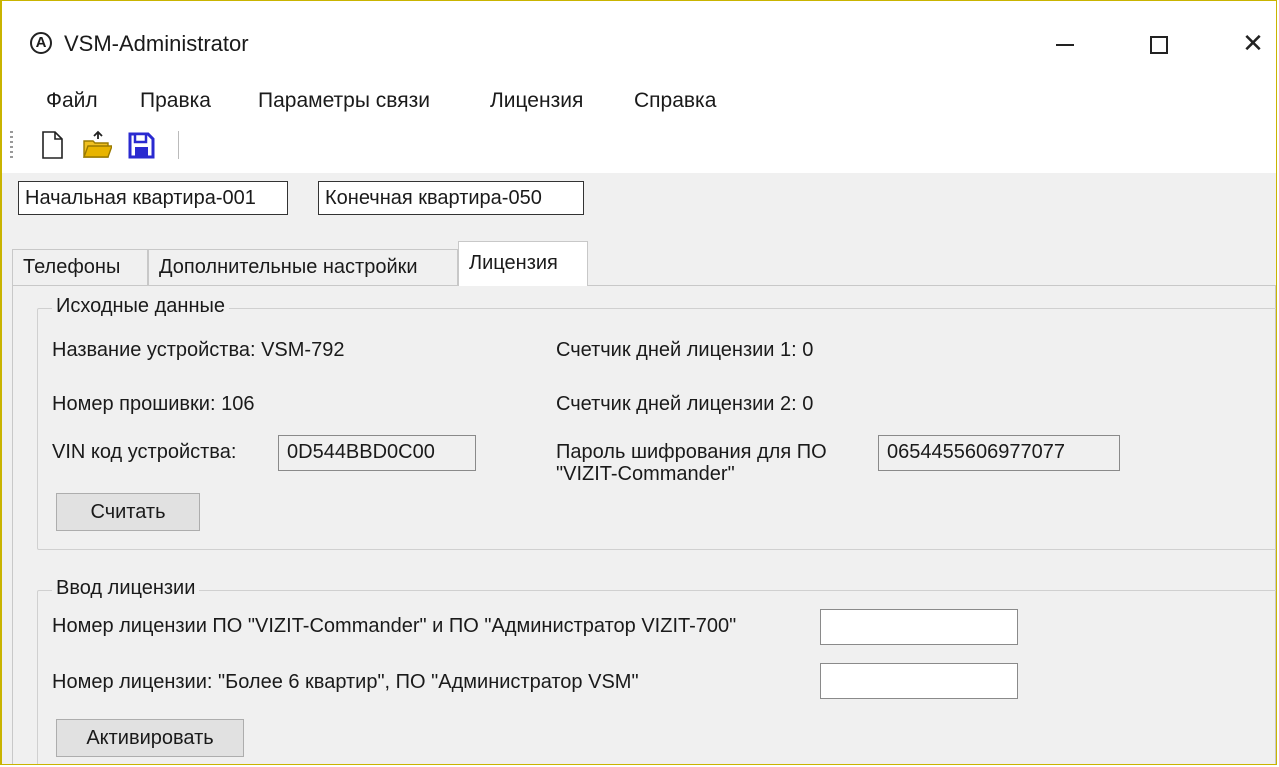 This screenshot has width=1279, height=767. Describe the element at coordinates (639, 148) in the screenshot. I see `toolbar` at that location.